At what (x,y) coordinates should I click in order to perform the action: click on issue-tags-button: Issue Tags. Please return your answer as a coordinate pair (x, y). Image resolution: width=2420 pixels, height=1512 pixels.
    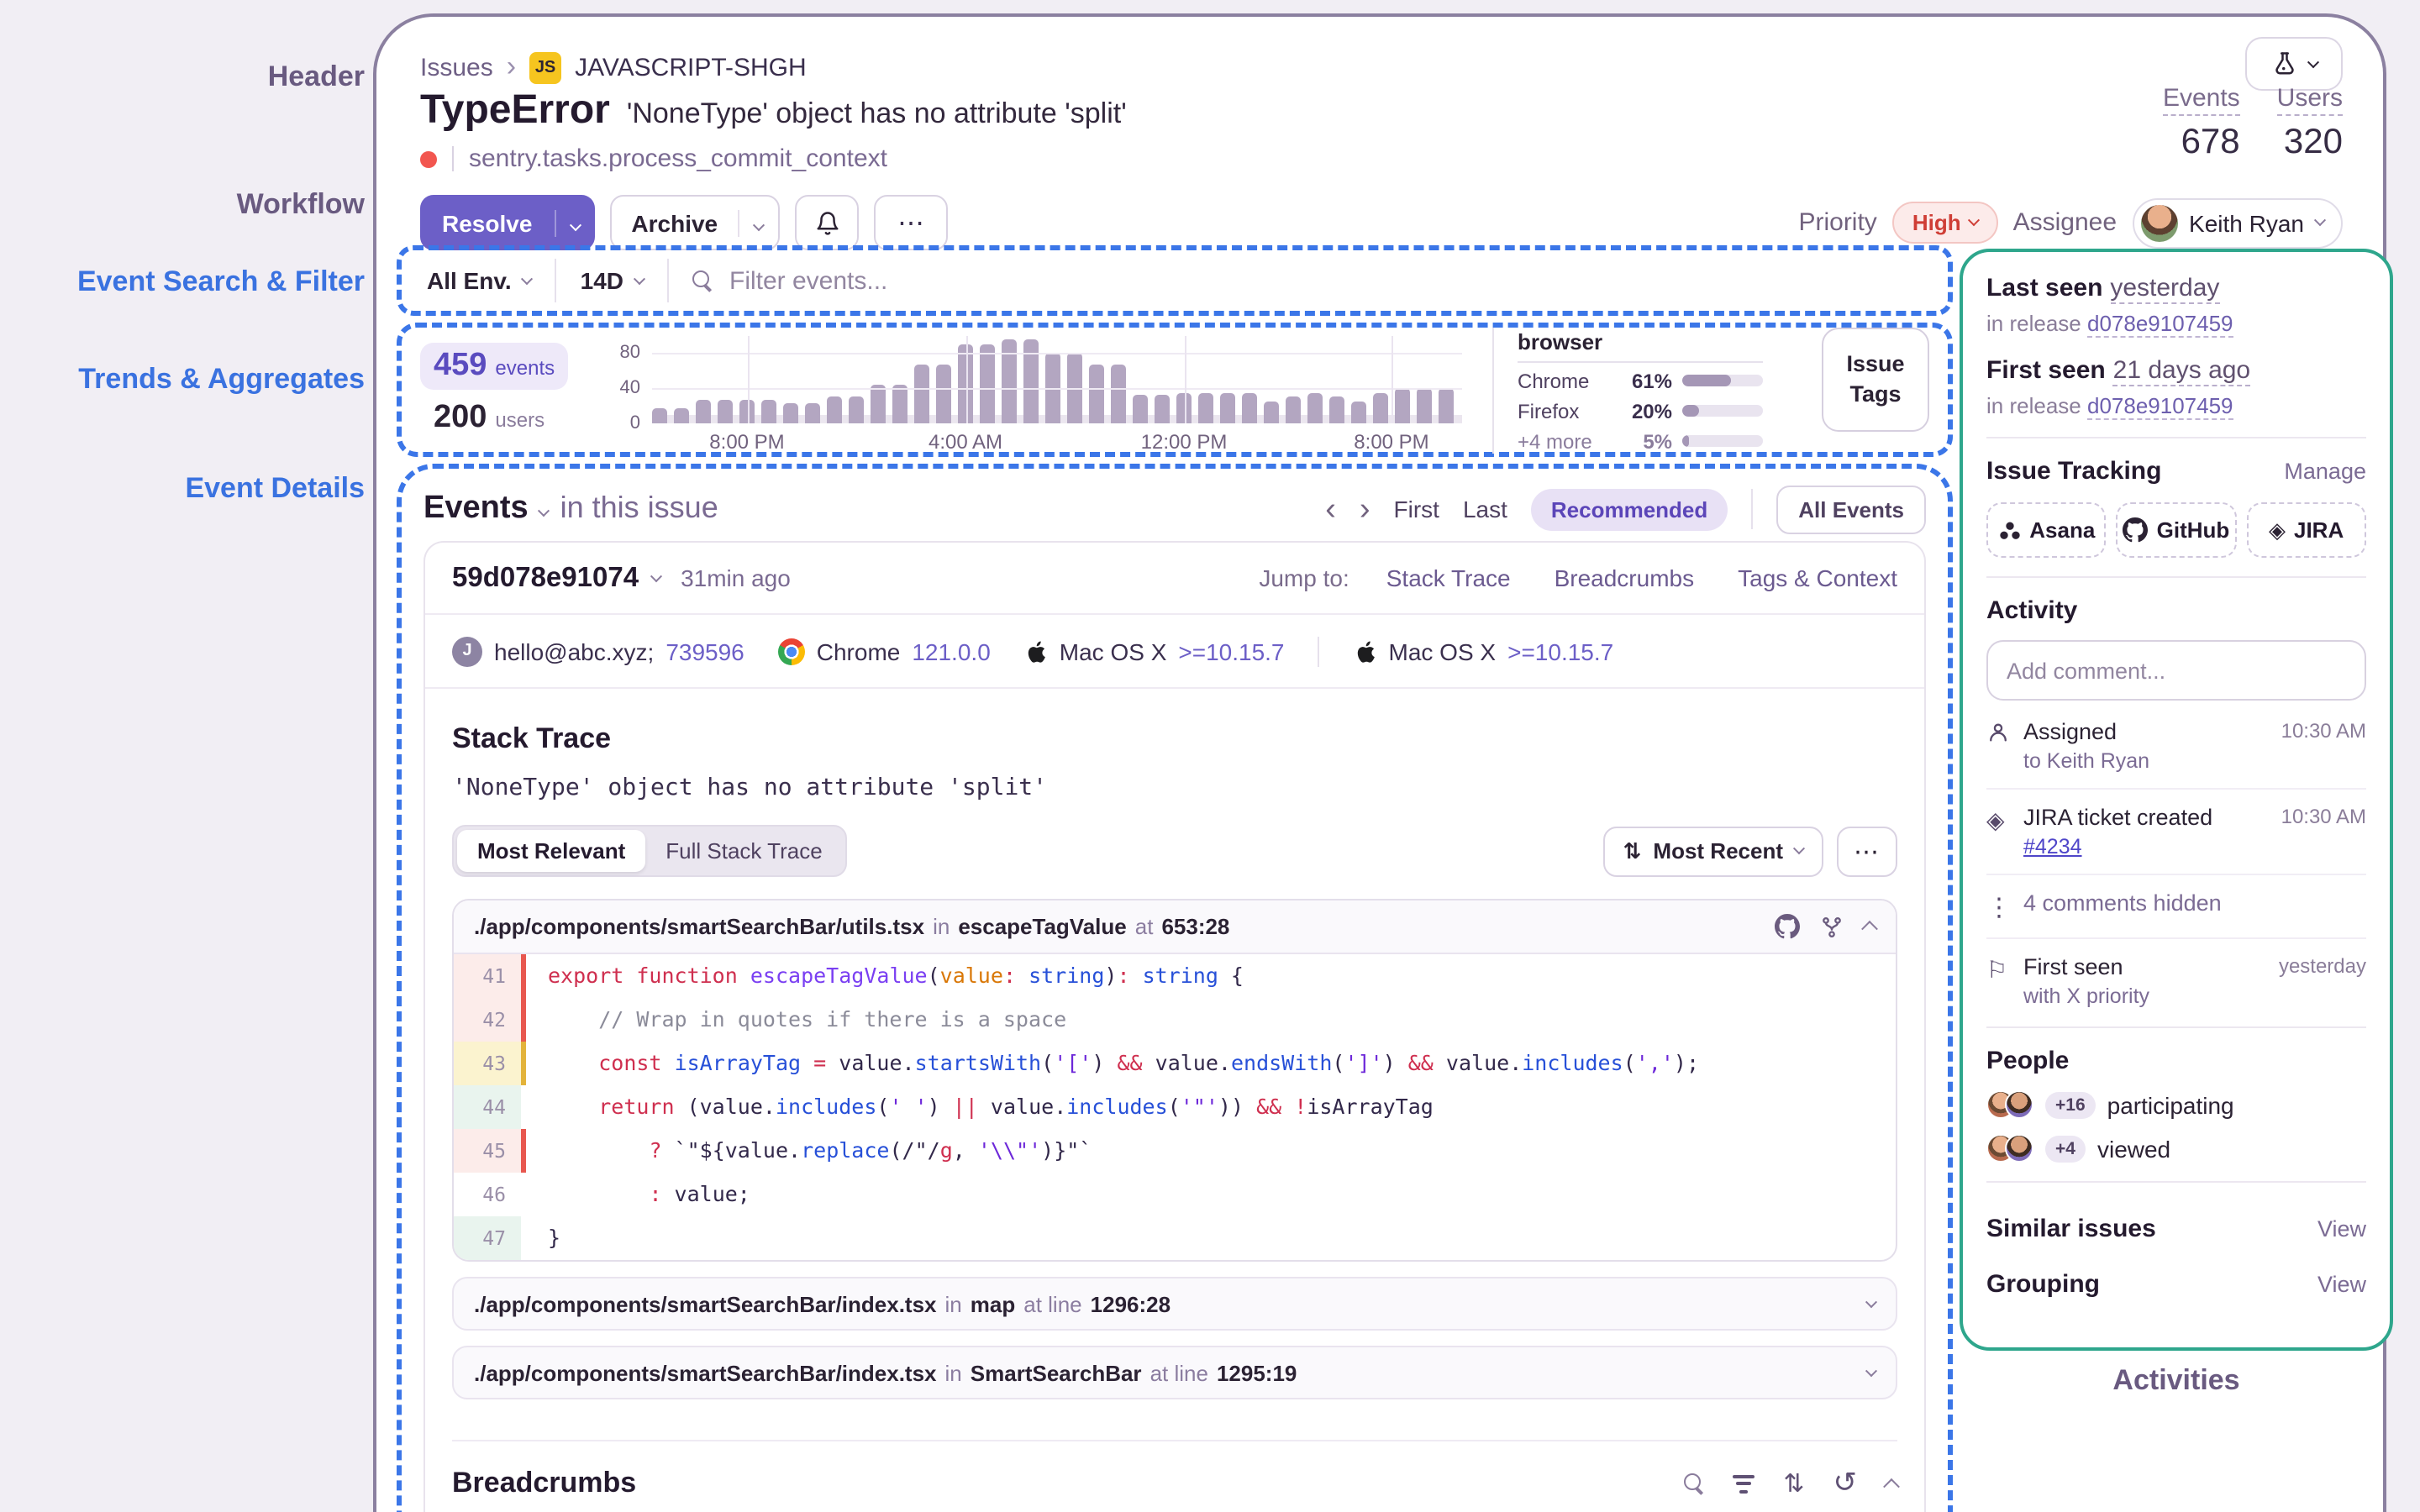
    Looking at the image, I should click on (1875, 379).